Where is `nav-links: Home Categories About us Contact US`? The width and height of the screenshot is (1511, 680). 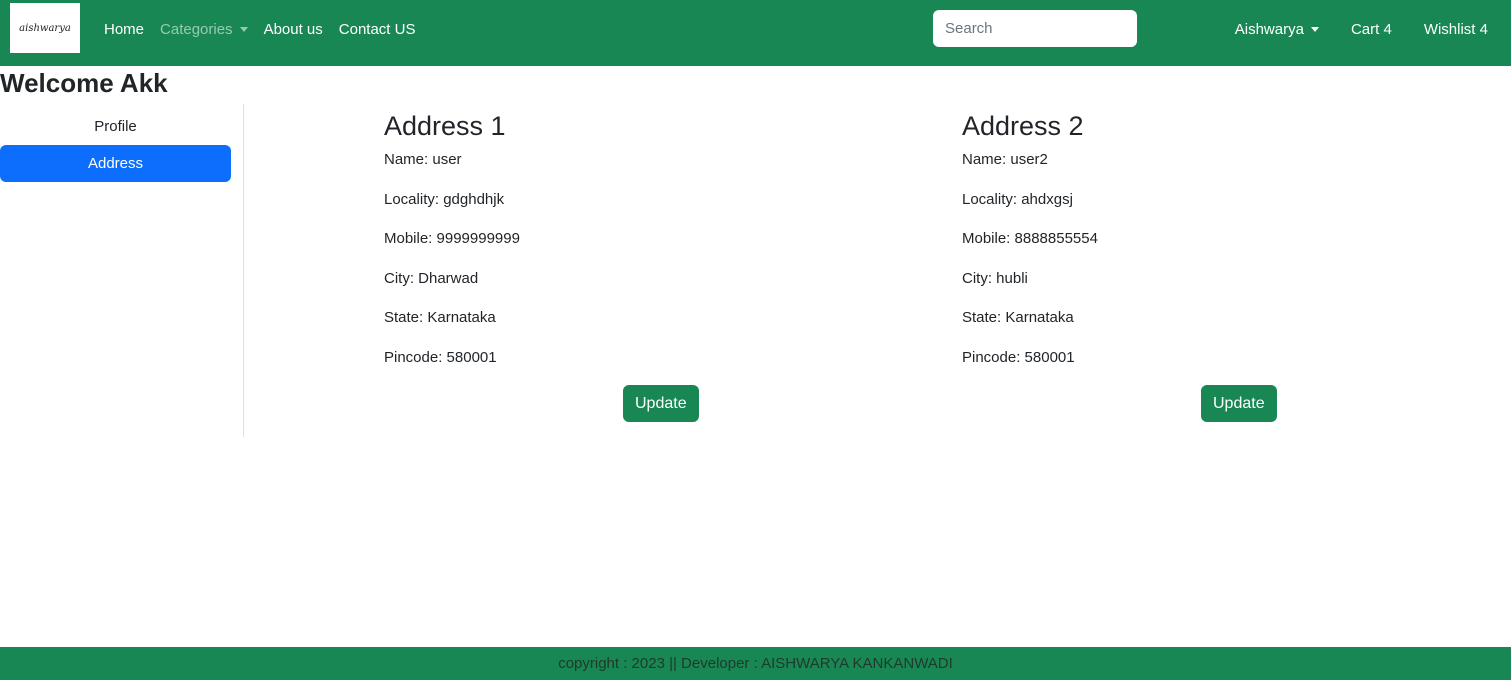 nav-links: Home Categories About us Contact US is located at coordinates (267, 29).